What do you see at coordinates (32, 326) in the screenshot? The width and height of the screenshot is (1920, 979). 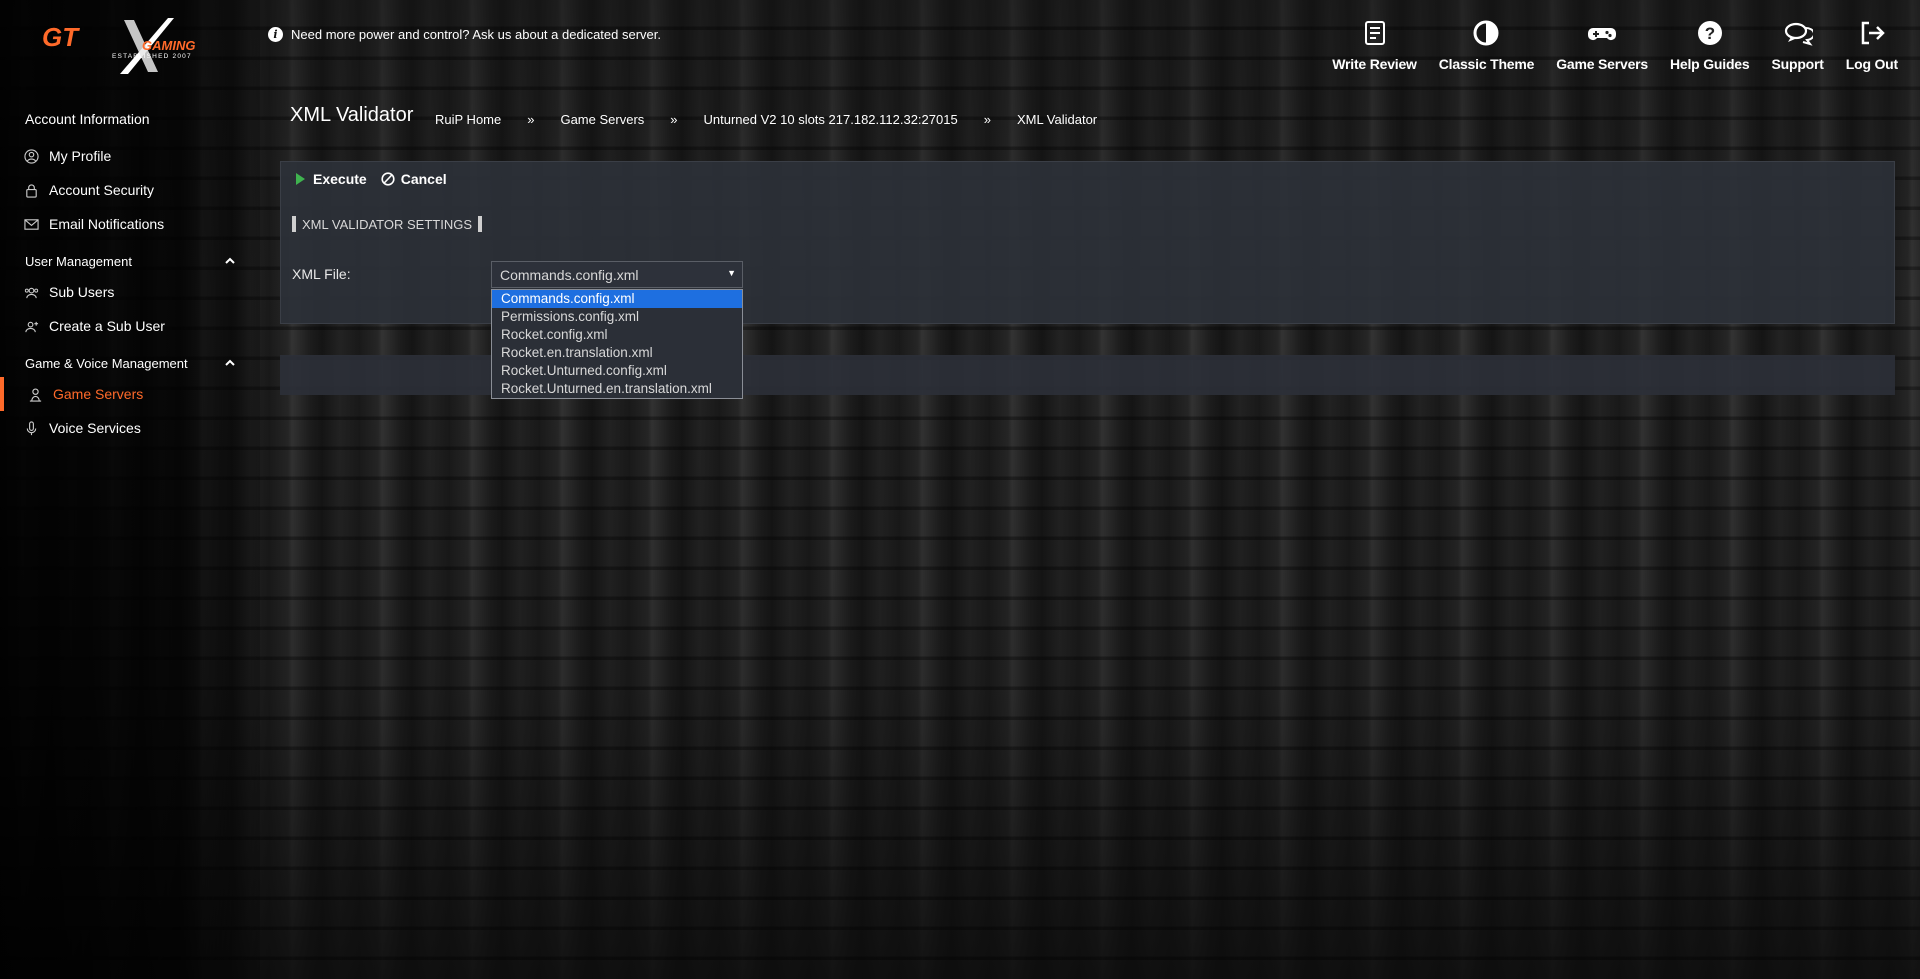 I see `user-plus-icon` at bounding box center [32, 326].